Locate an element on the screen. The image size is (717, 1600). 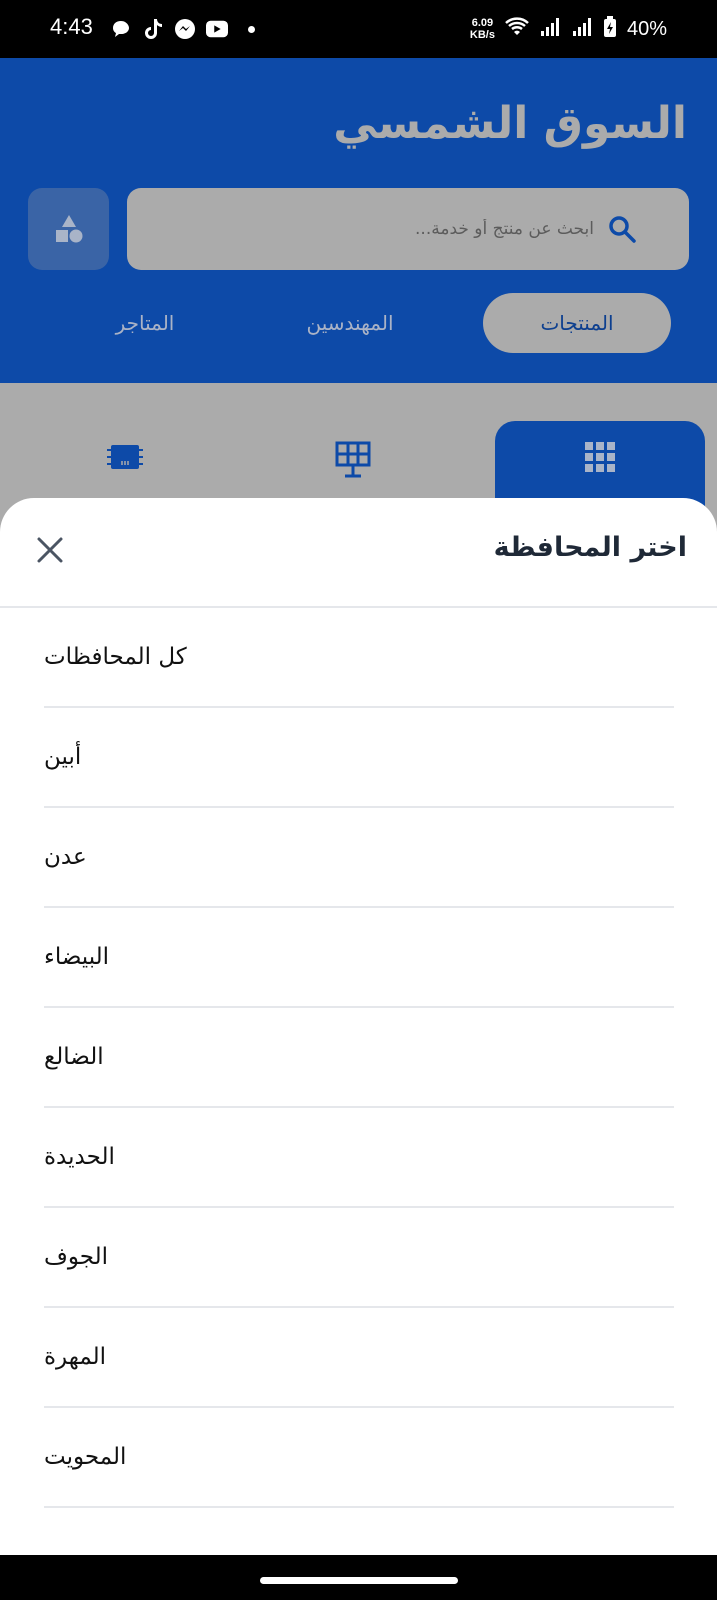
shapes-icon is located at coordinates (68, 229).